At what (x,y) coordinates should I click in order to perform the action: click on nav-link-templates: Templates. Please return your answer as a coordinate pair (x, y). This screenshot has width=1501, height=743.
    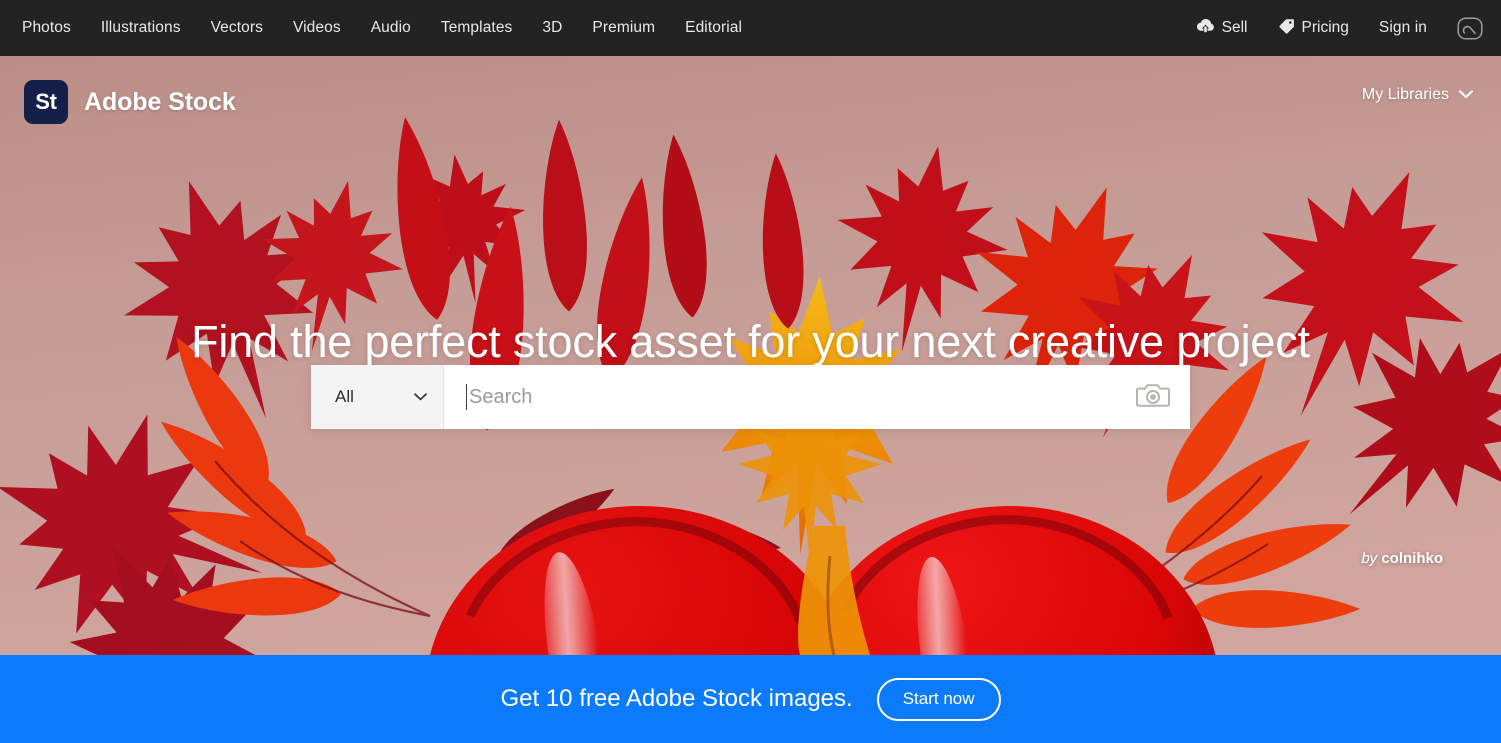
    Looking at the image, I should click on (477, 28).